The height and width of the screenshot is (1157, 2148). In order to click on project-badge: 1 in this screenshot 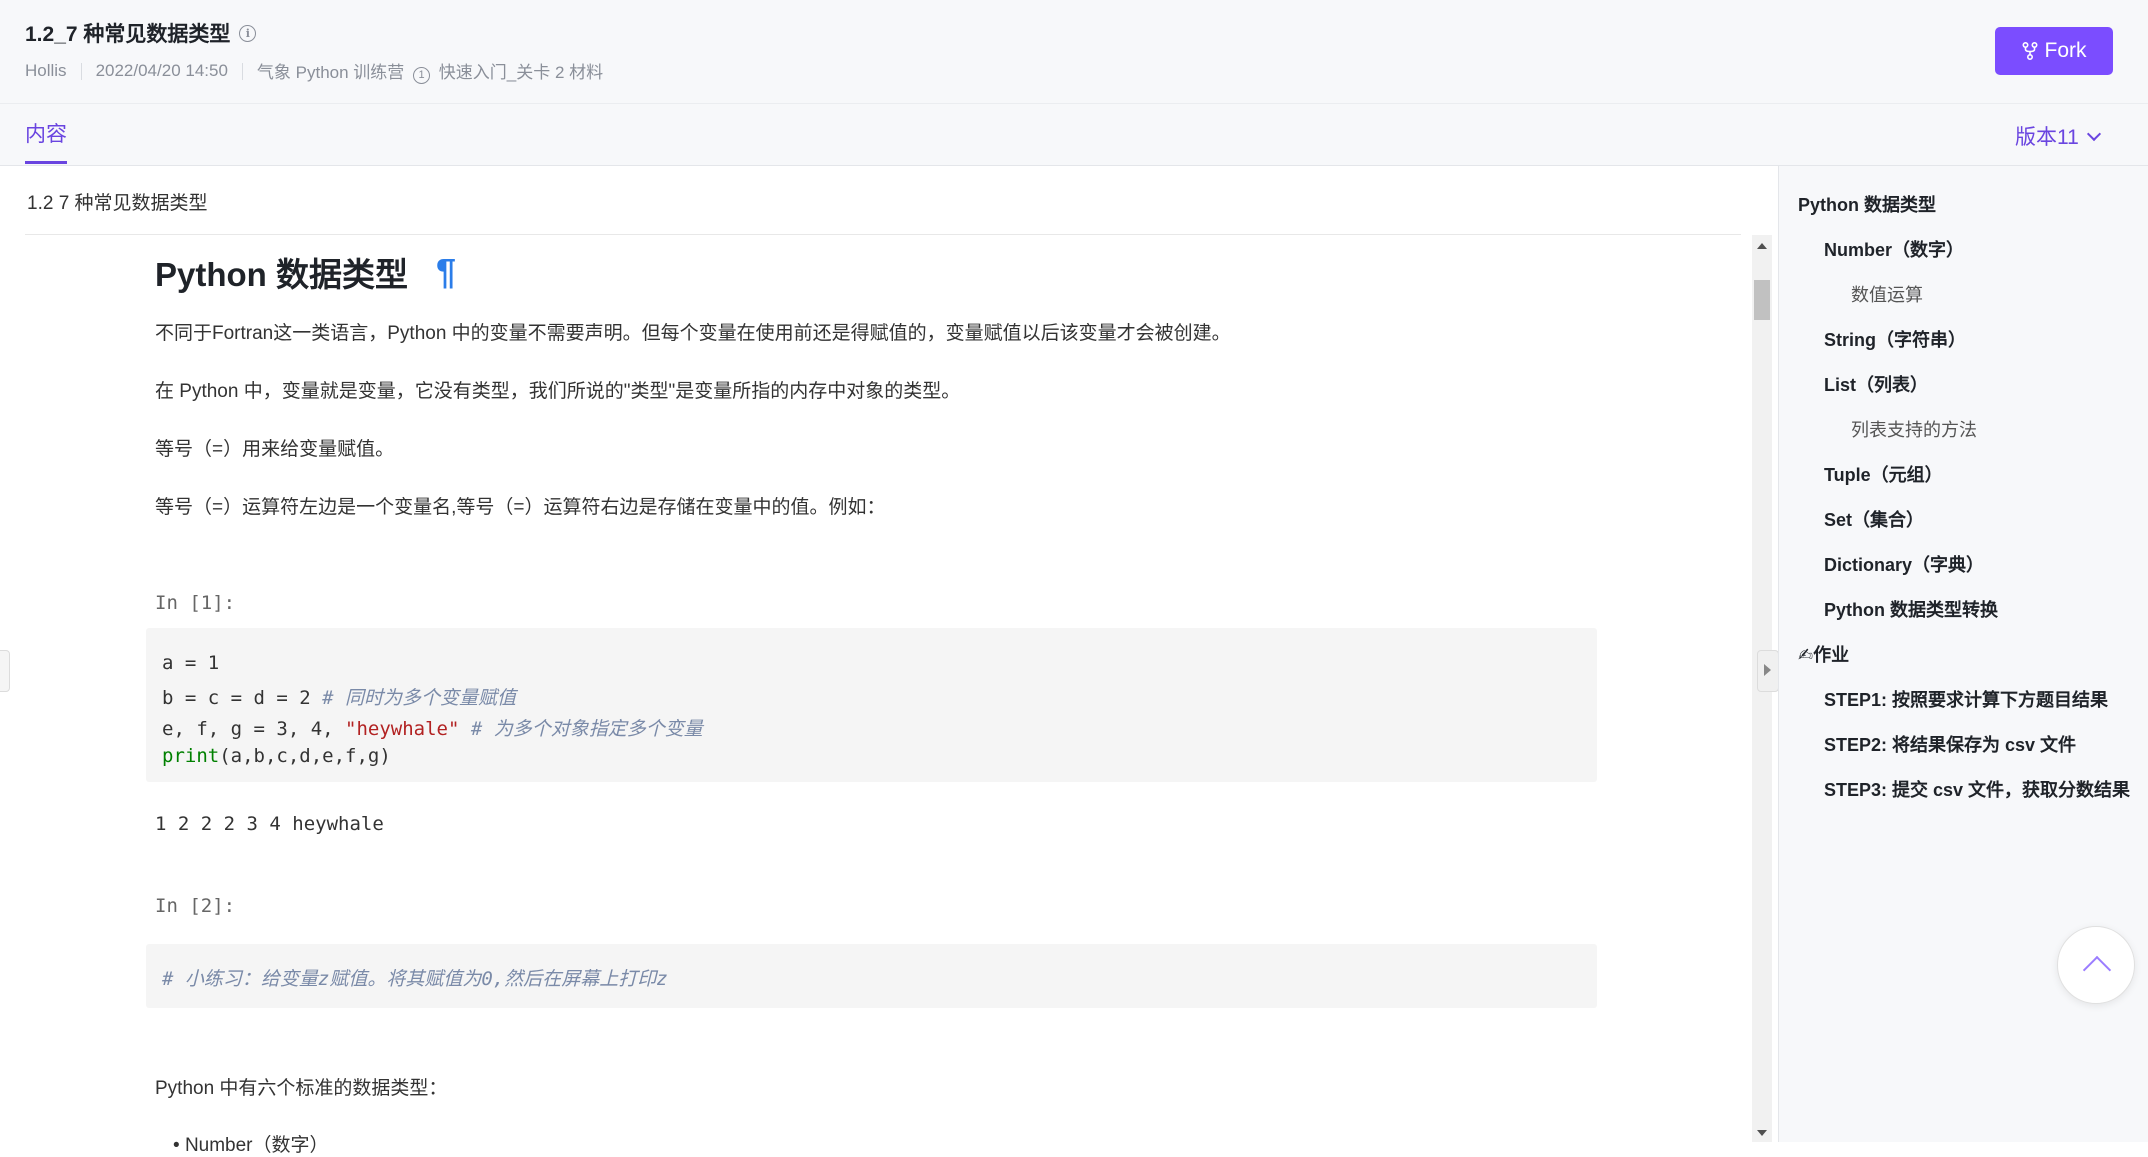, I will do `click(422, 75)`.